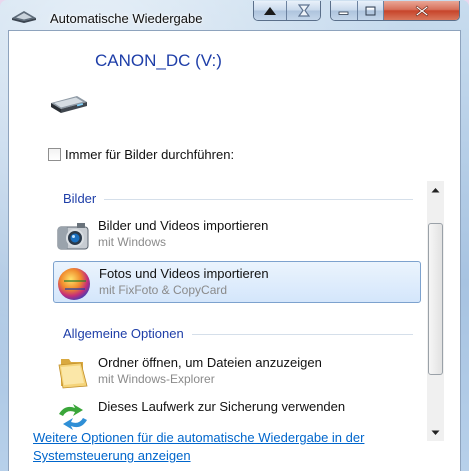 This screenshot has height=471, width=469. Describe the element at coordinates (24, 17) in the screenshot. I see `autoplay-icon` at that location.